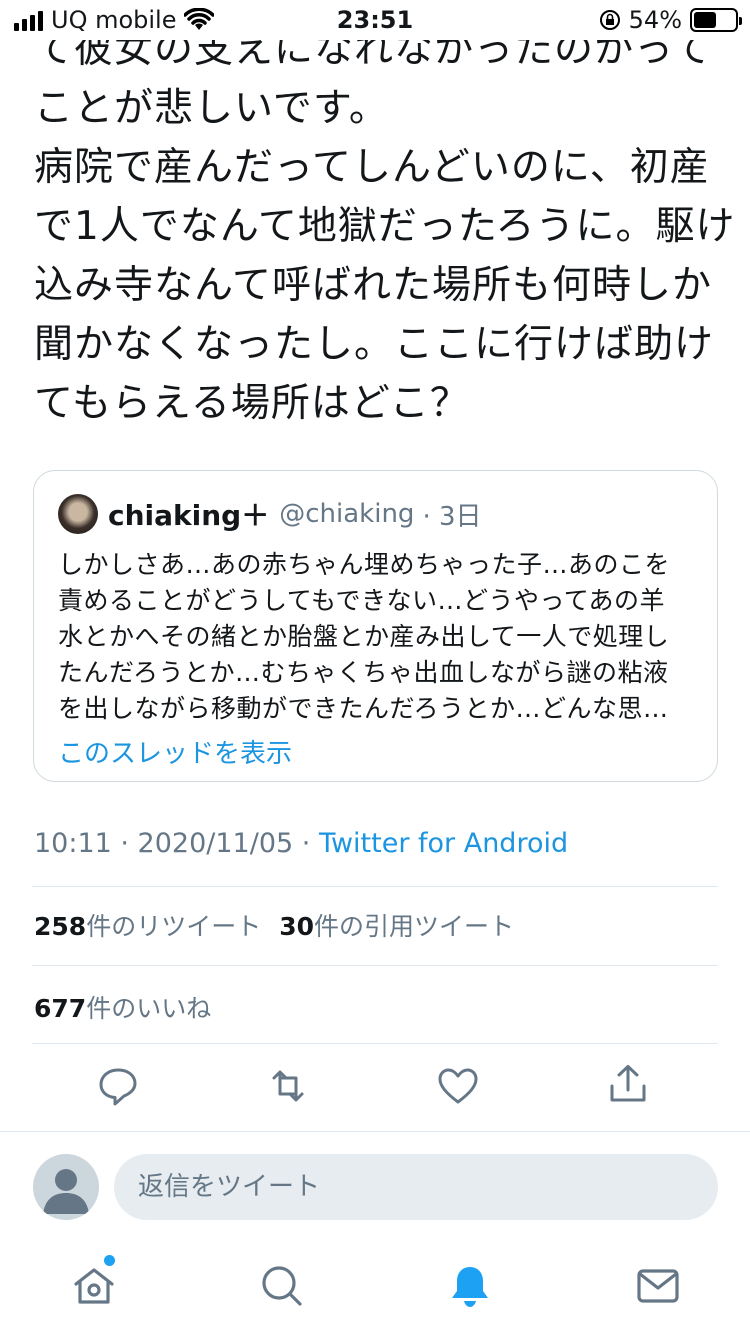  Describe the element at coordinates (375, 751) in the screenshot. I see `show-thread-link: このスレッドを表示` at that location.